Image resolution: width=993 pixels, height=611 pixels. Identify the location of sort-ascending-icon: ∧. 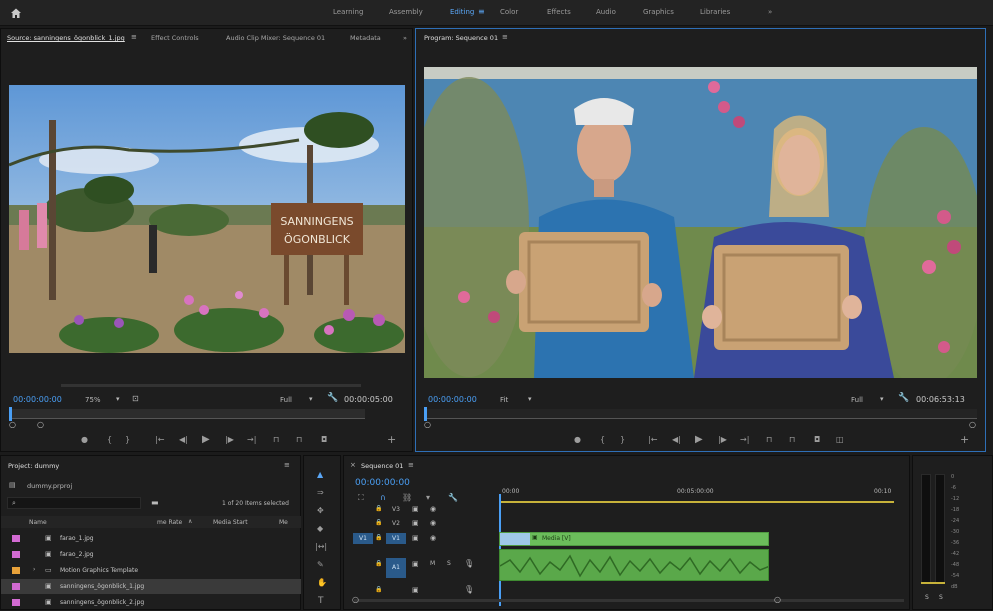
(190, 521).